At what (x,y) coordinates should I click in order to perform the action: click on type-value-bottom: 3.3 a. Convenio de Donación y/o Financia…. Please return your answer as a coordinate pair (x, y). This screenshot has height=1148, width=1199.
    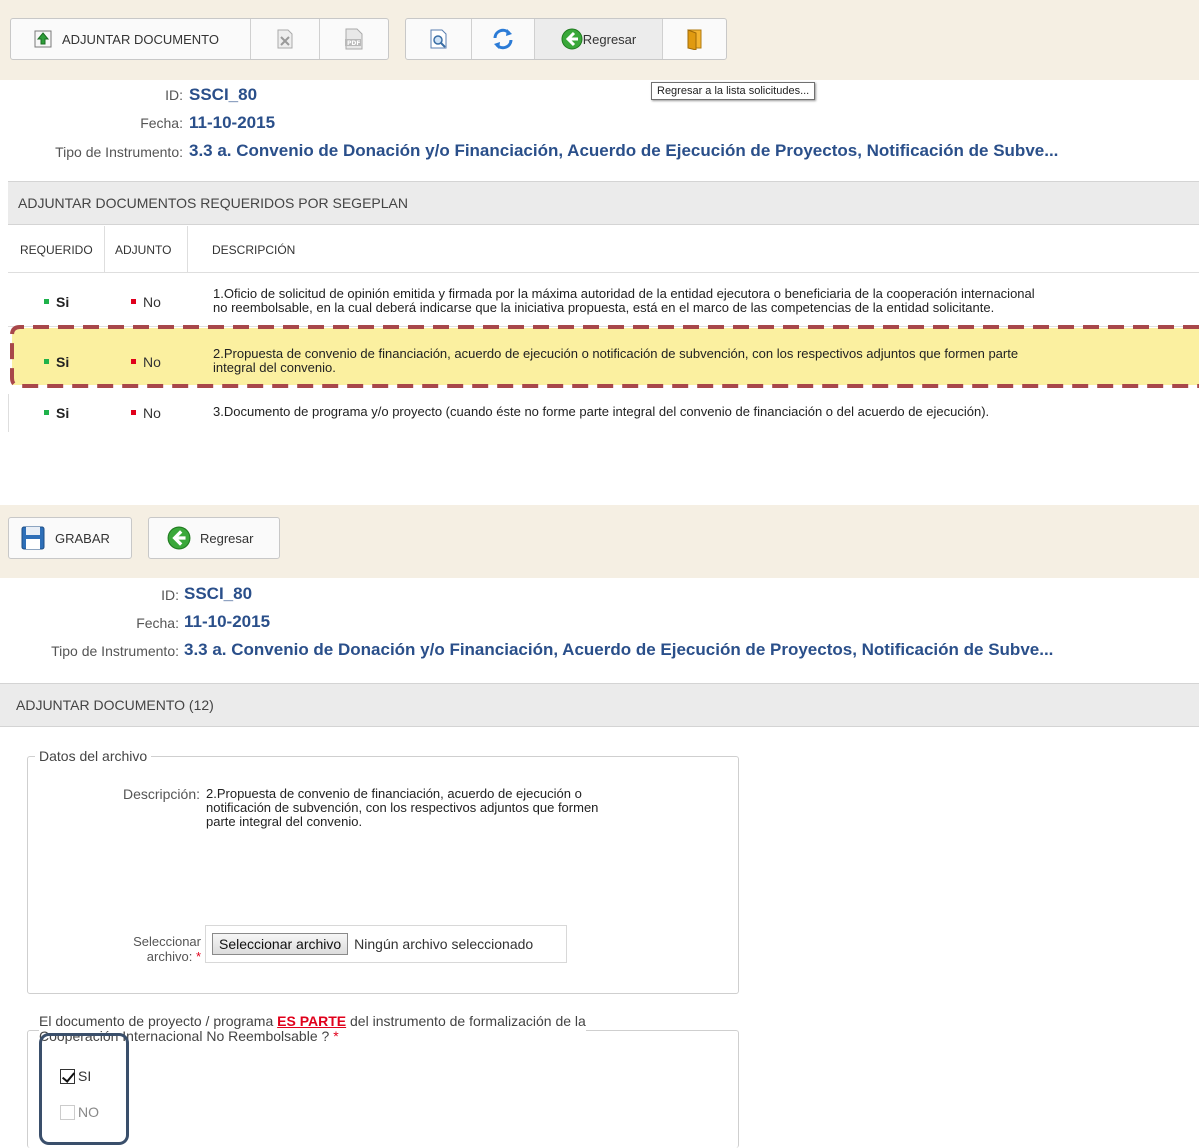
    Looking at the image, I should click on (619, 649).